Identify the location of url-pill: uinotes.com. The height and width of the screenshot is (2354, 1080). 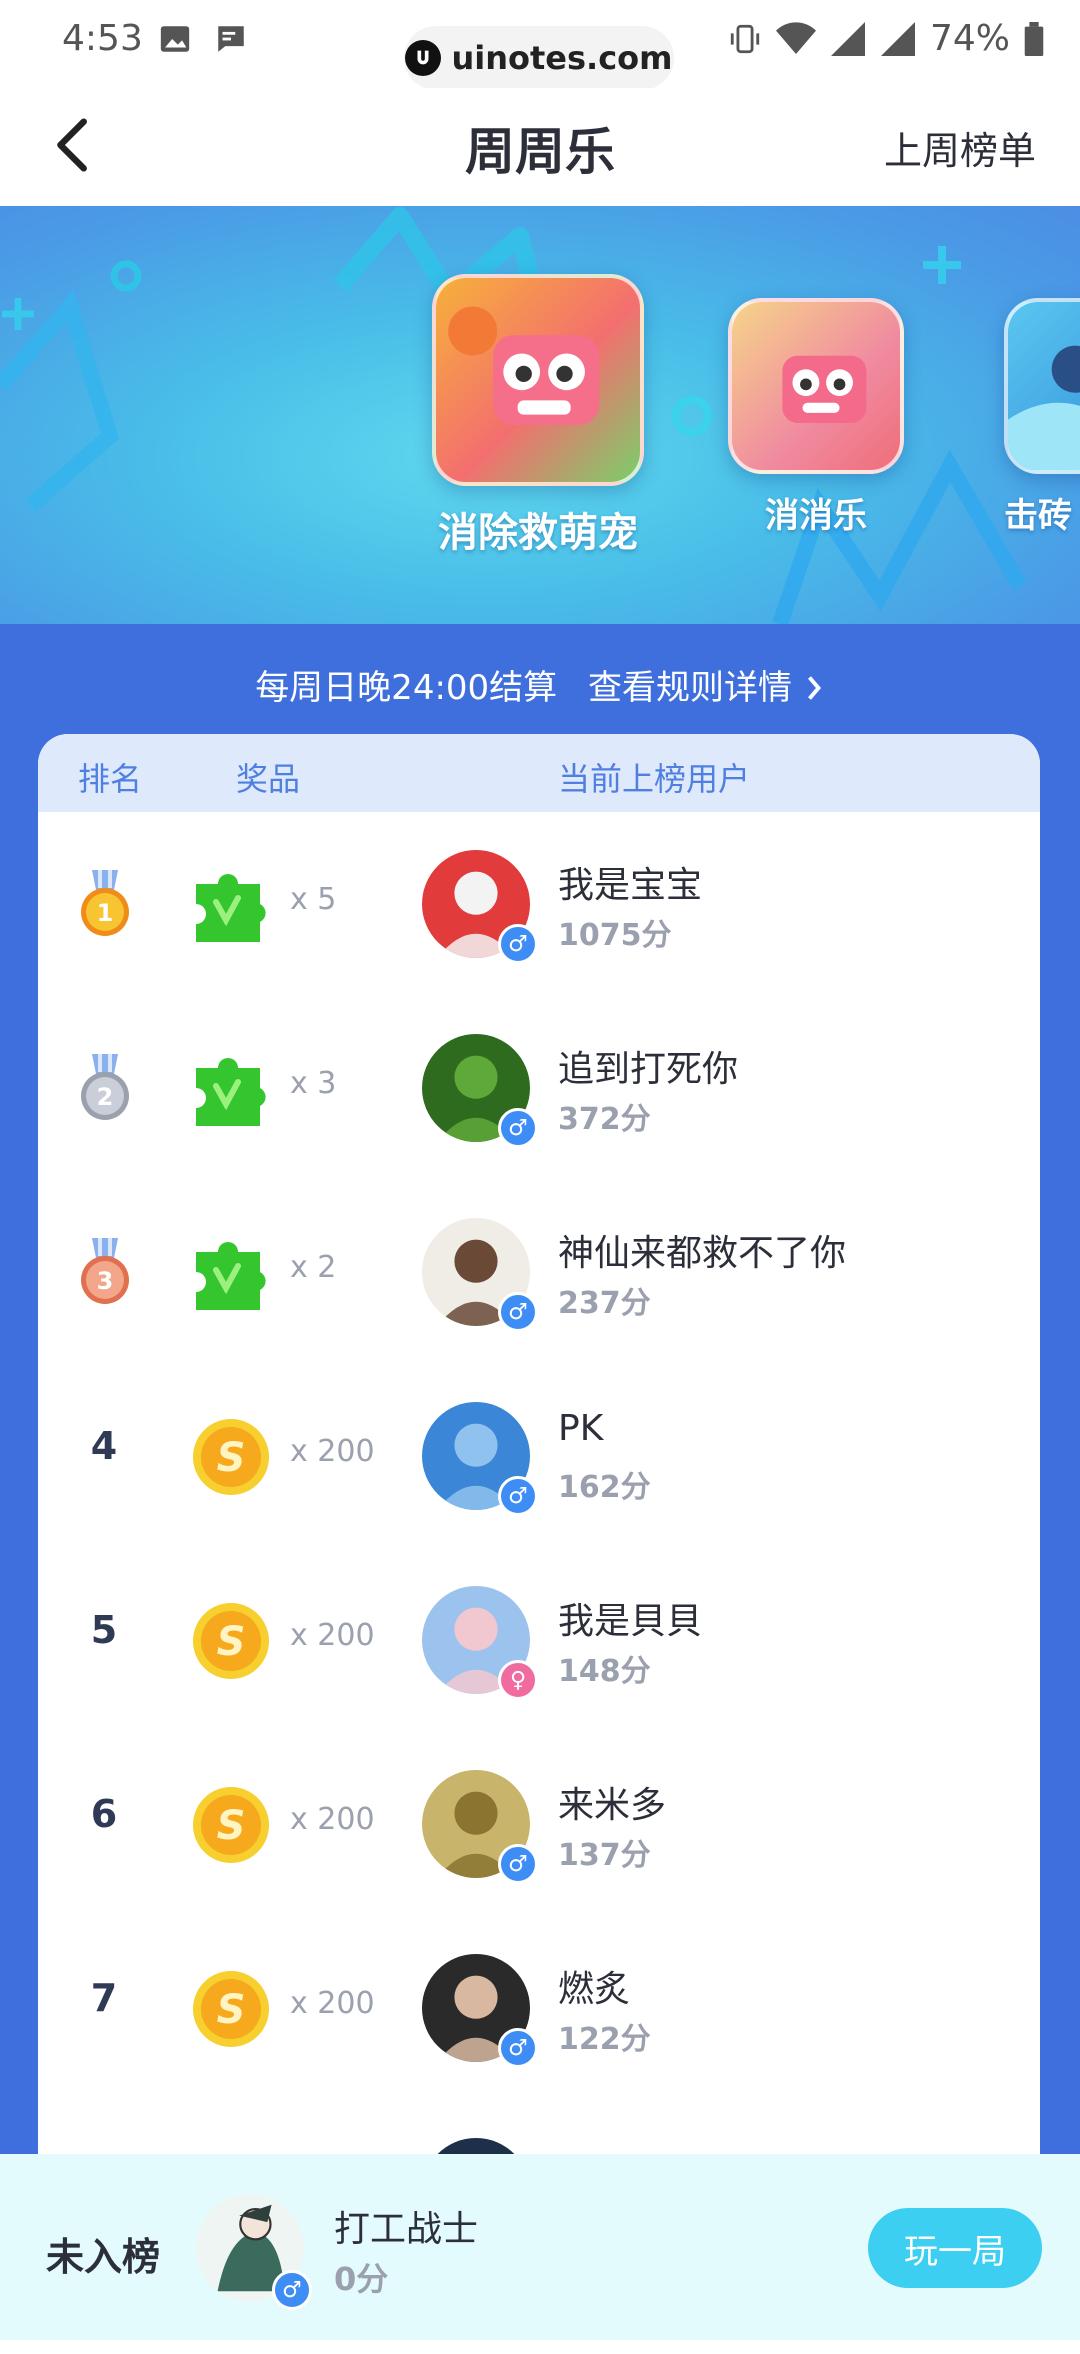
(539, 58).